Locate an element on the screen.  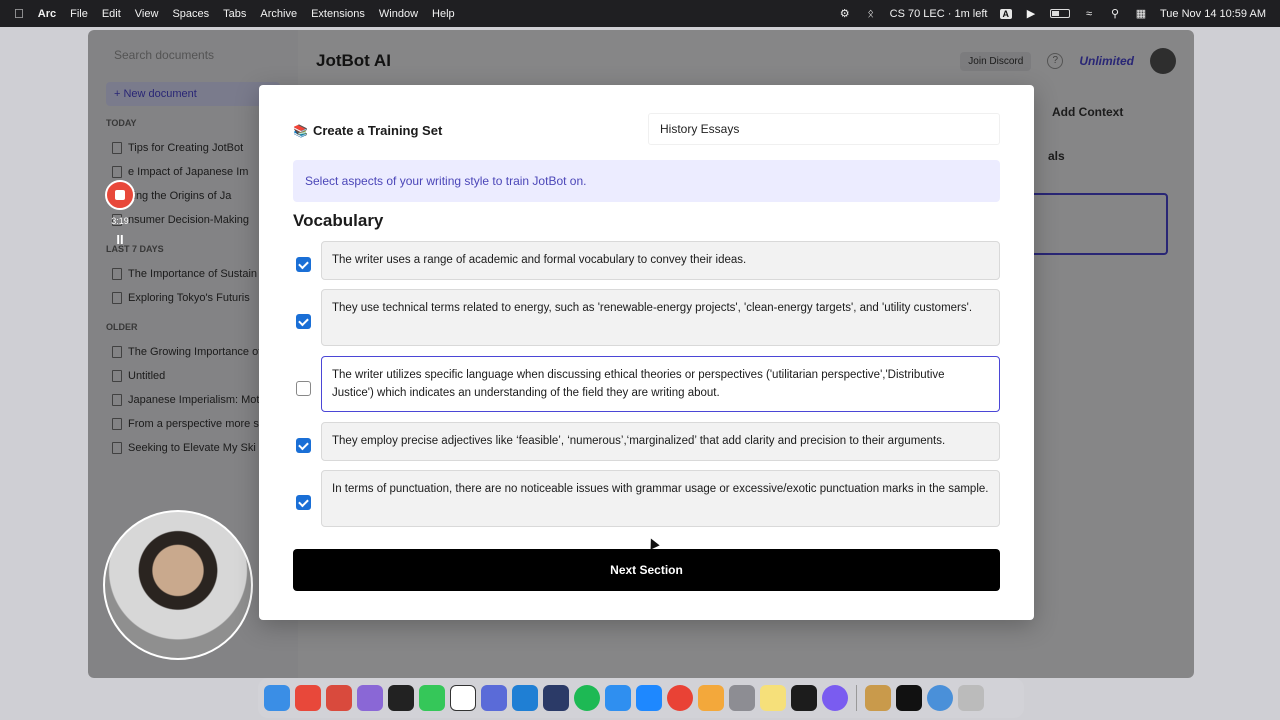
app-store-icon is located at coordinates (649, 698).